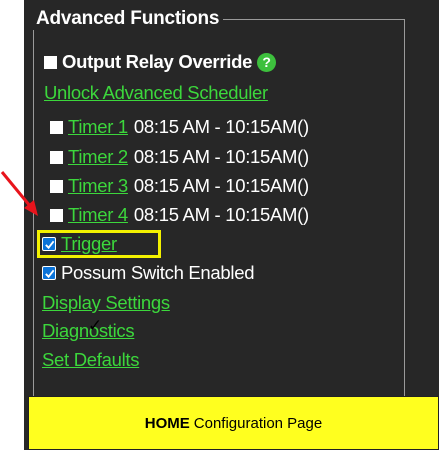 The image size is (439, 450). Describe the element at coordinates (56, 127) in the screenshot. I see `timer-1-checkbox` at that location.